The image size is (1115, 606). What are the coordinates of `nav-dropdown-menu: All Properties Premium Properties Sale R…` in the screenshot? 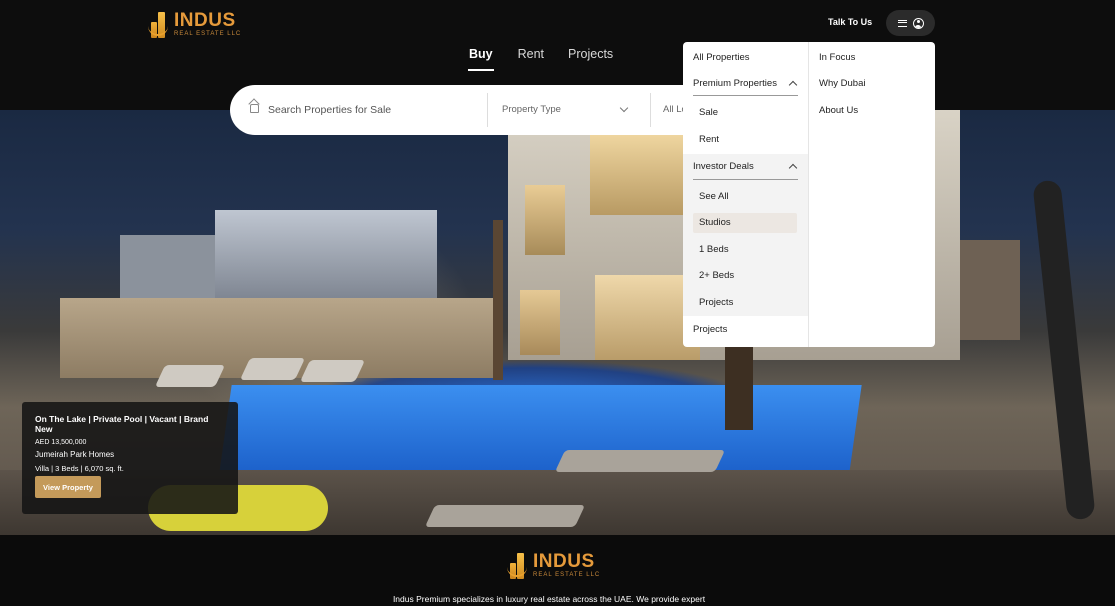 It's located at (809, 194).